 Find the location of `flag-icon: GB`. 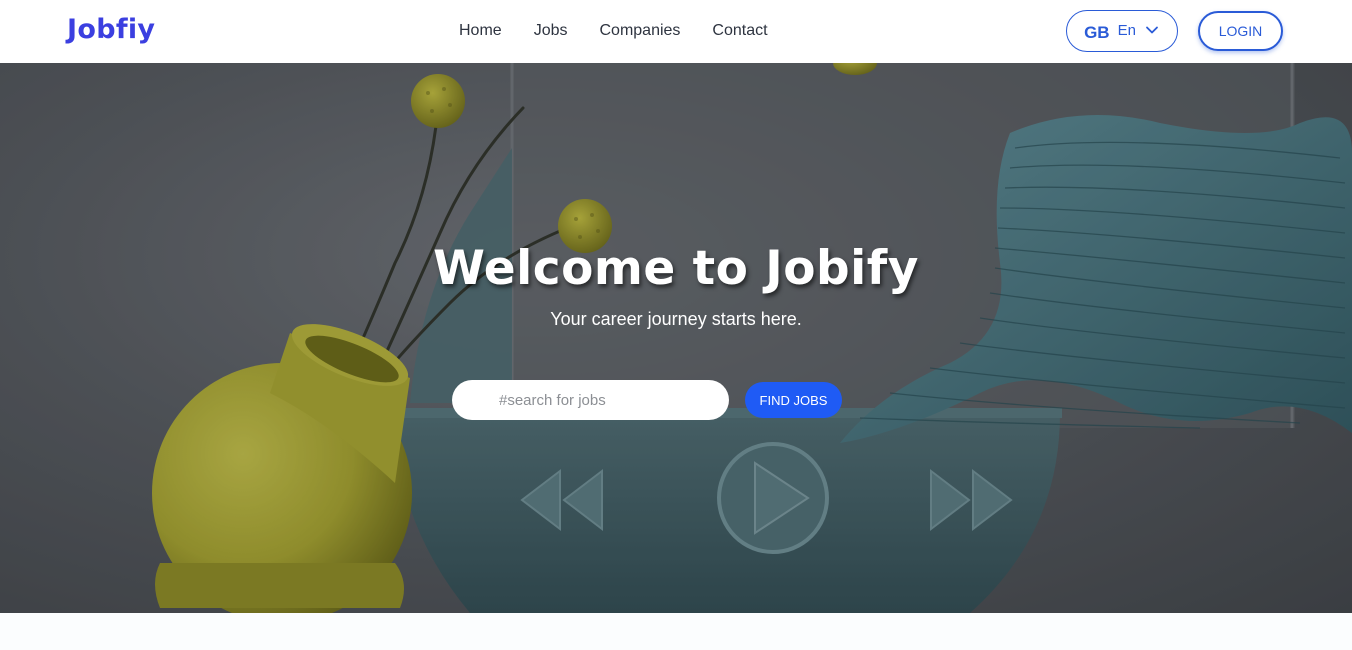

flag-icon: GB is located at coordinates (1097, 32).